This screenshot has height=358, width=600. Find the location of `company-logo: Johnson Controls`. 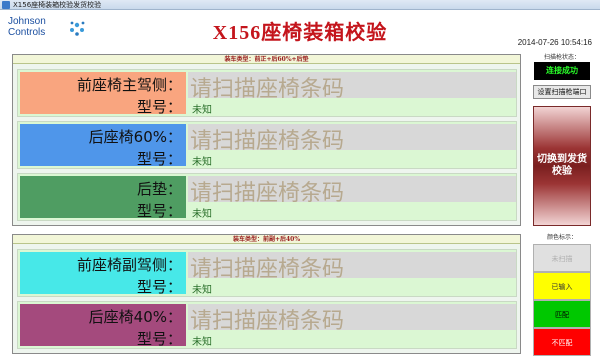

company-logo: Johnson Controls is located at coordinates (63, 31).